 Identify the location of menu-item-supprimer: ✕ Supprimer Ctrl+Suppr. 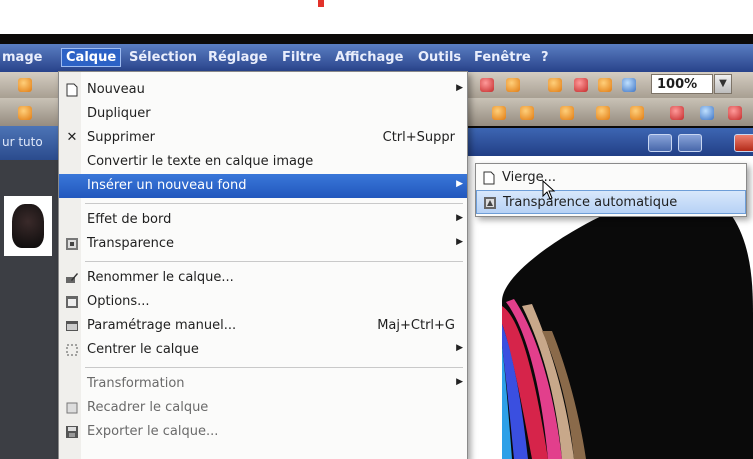
(263, 138).